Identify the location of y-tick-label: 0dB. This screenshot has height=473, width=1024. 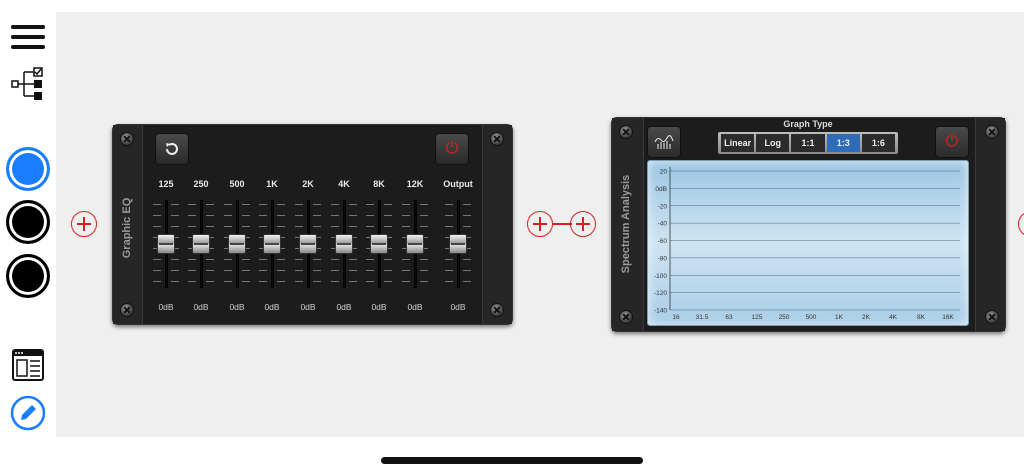
(661, 189).